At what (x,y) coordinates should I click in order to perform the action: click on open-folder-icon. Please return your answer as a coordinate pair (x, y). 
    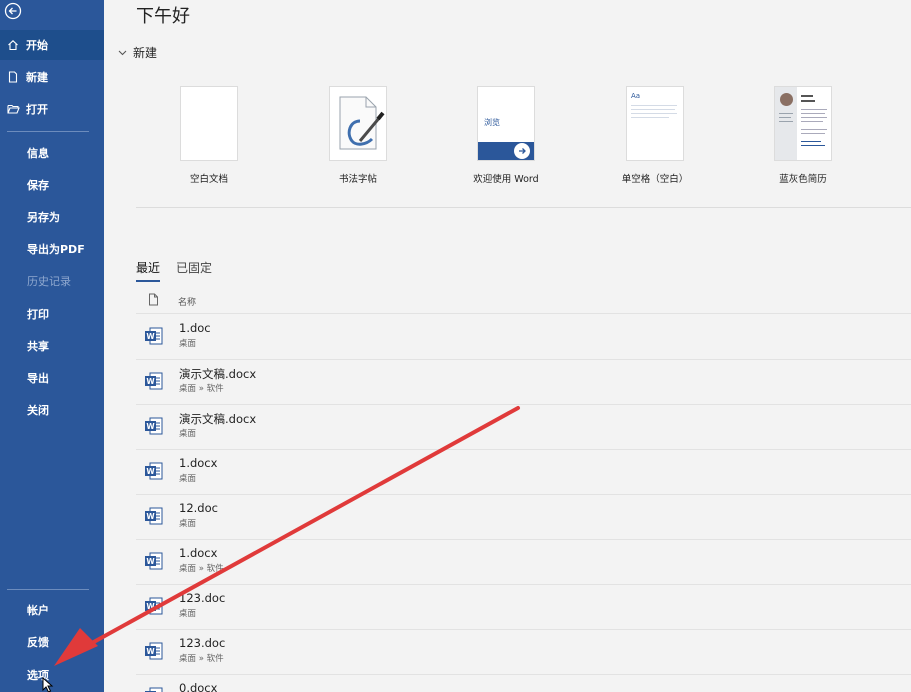
    Looking at the image, I should click on (13, 109).